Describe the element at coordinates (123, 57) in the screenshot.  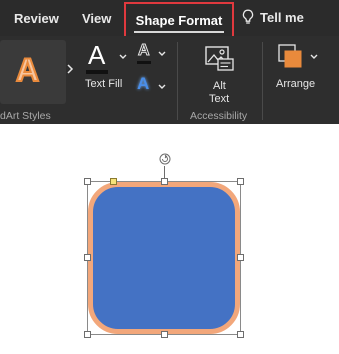
I see `text-fill-dropdown-icon` at that location.